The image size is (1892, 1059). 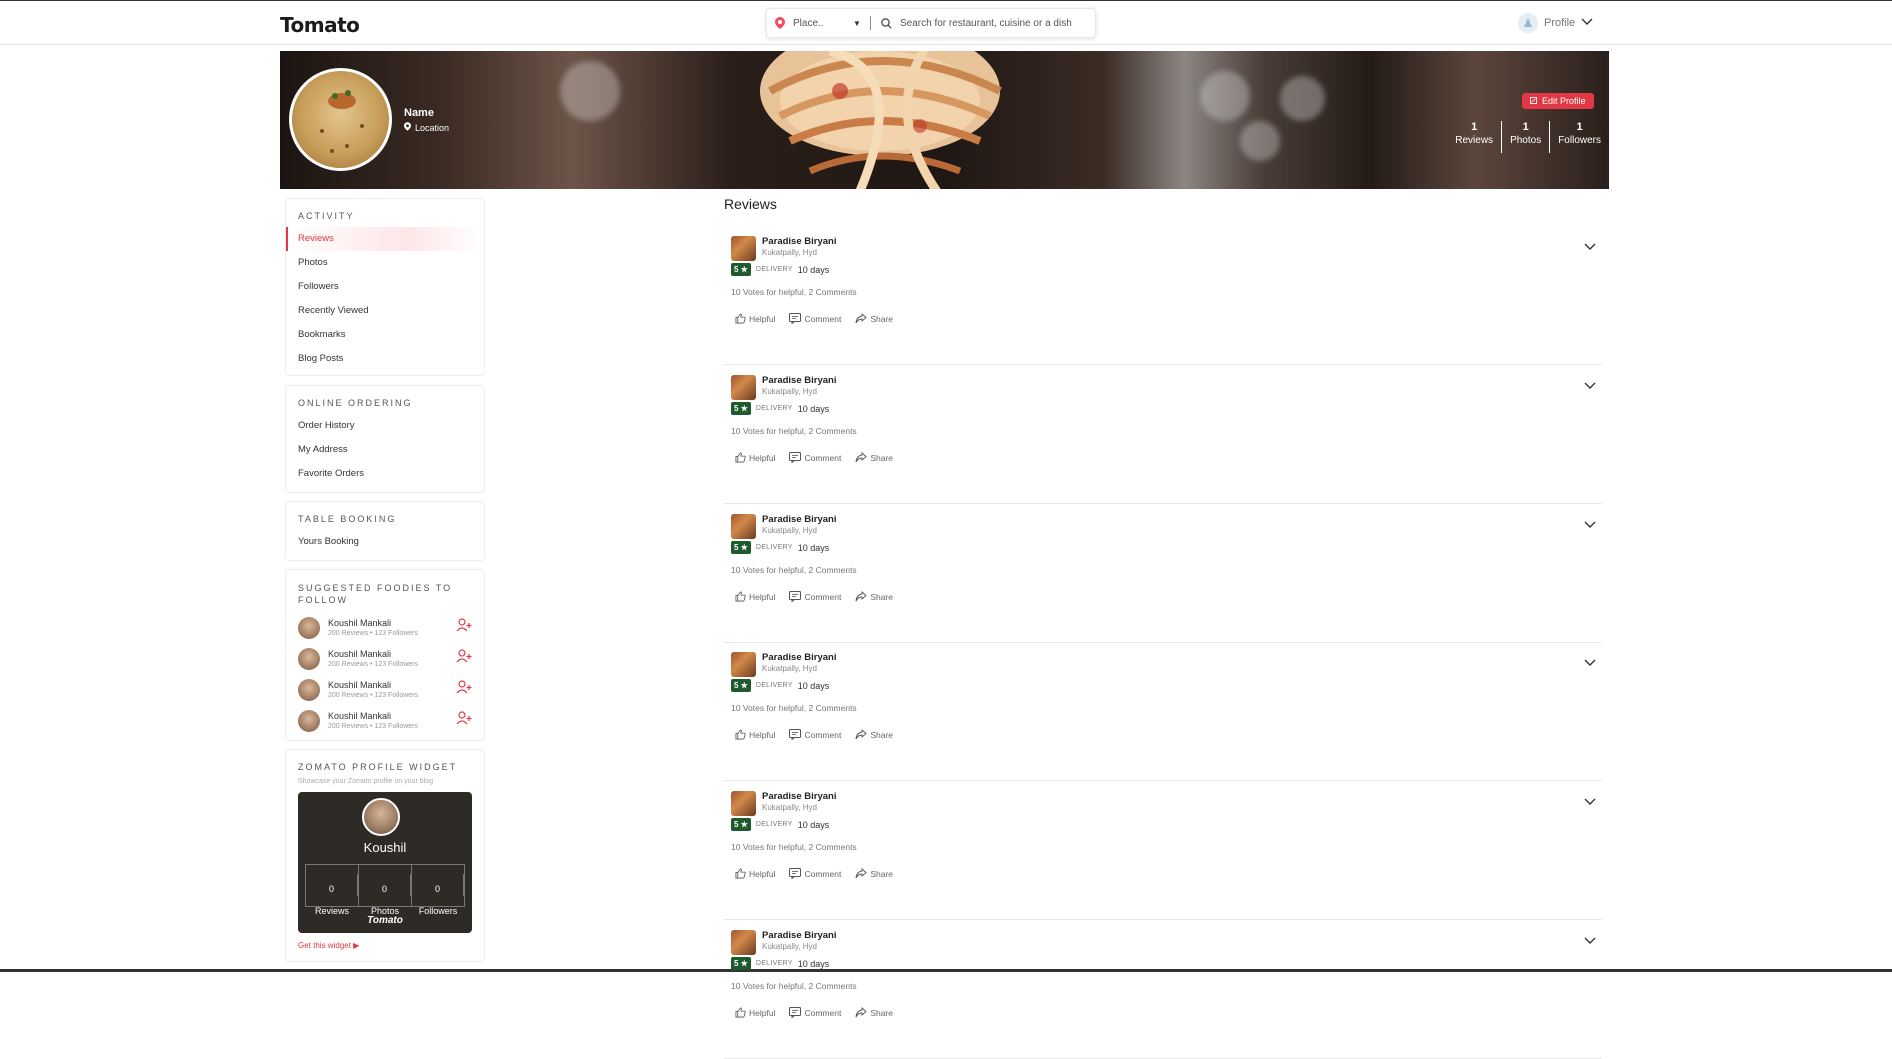 I want to click on sidebar-item-favorite-orders: Favorite Orders, so click(x=385, y=474).